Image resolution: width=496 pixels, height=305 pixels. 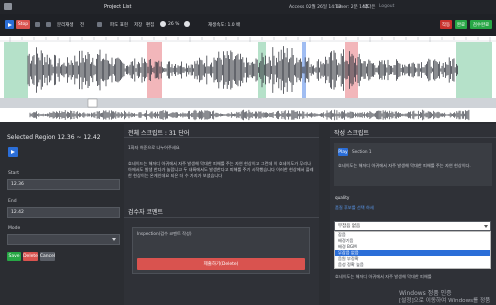 I want to click on complete-button: 완료, so click(x=461, y=24).